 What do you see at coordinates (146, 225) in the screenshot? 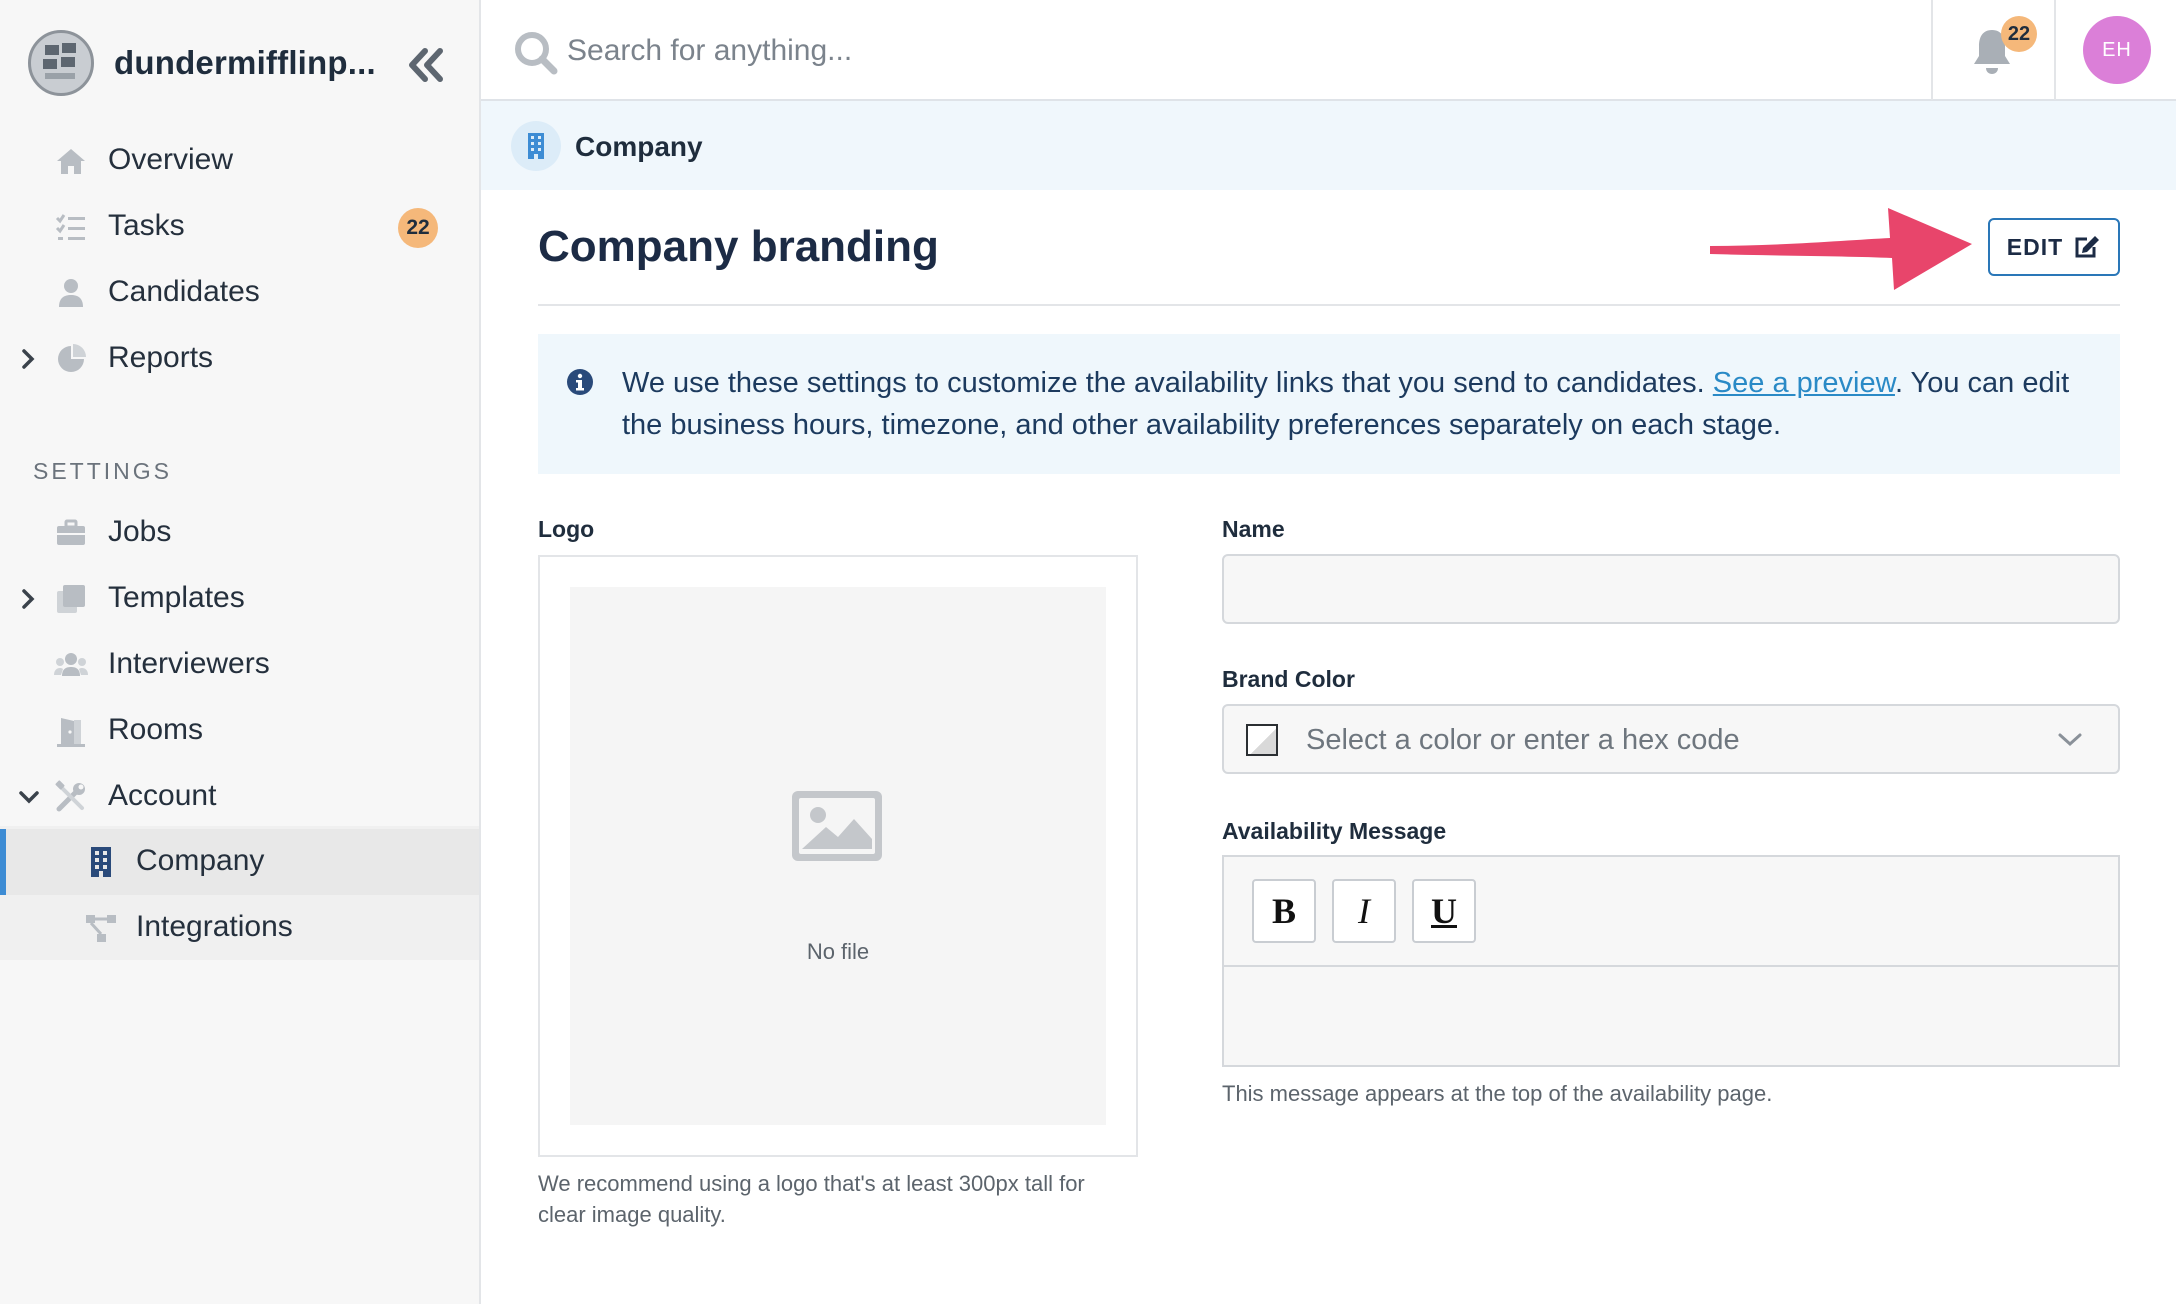
I see `sidebar-item-label: Tasks` at bounding box center [146, 225].